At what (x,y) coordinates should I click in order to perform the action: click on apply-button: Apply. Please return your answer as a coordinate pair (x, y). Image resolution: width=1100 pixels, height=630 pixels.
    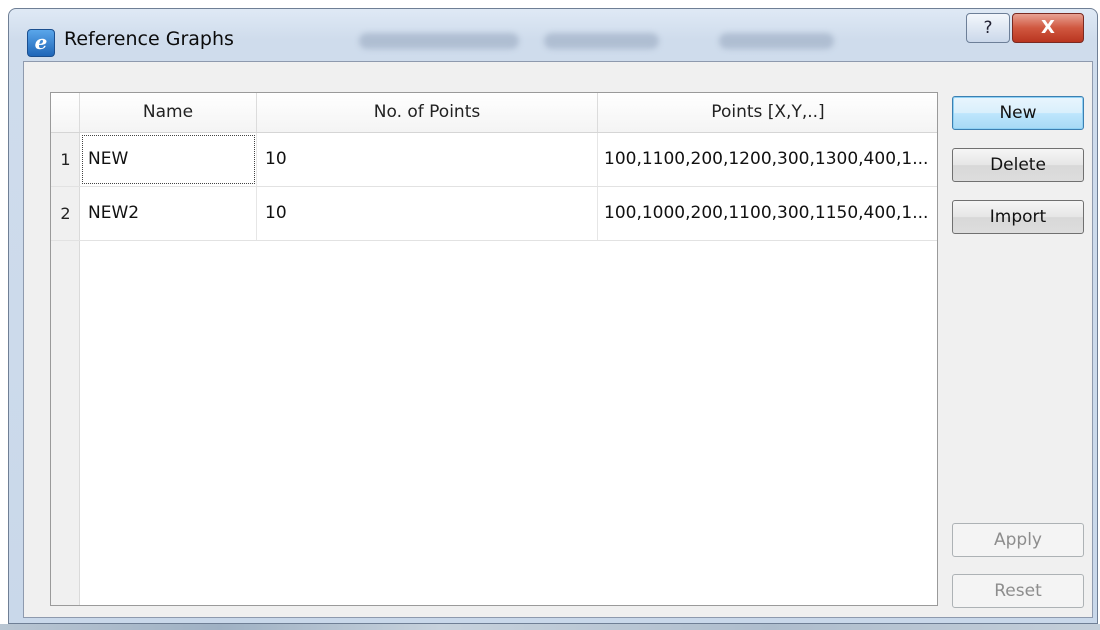
    Looking at the image, I should click on (1018, 540).